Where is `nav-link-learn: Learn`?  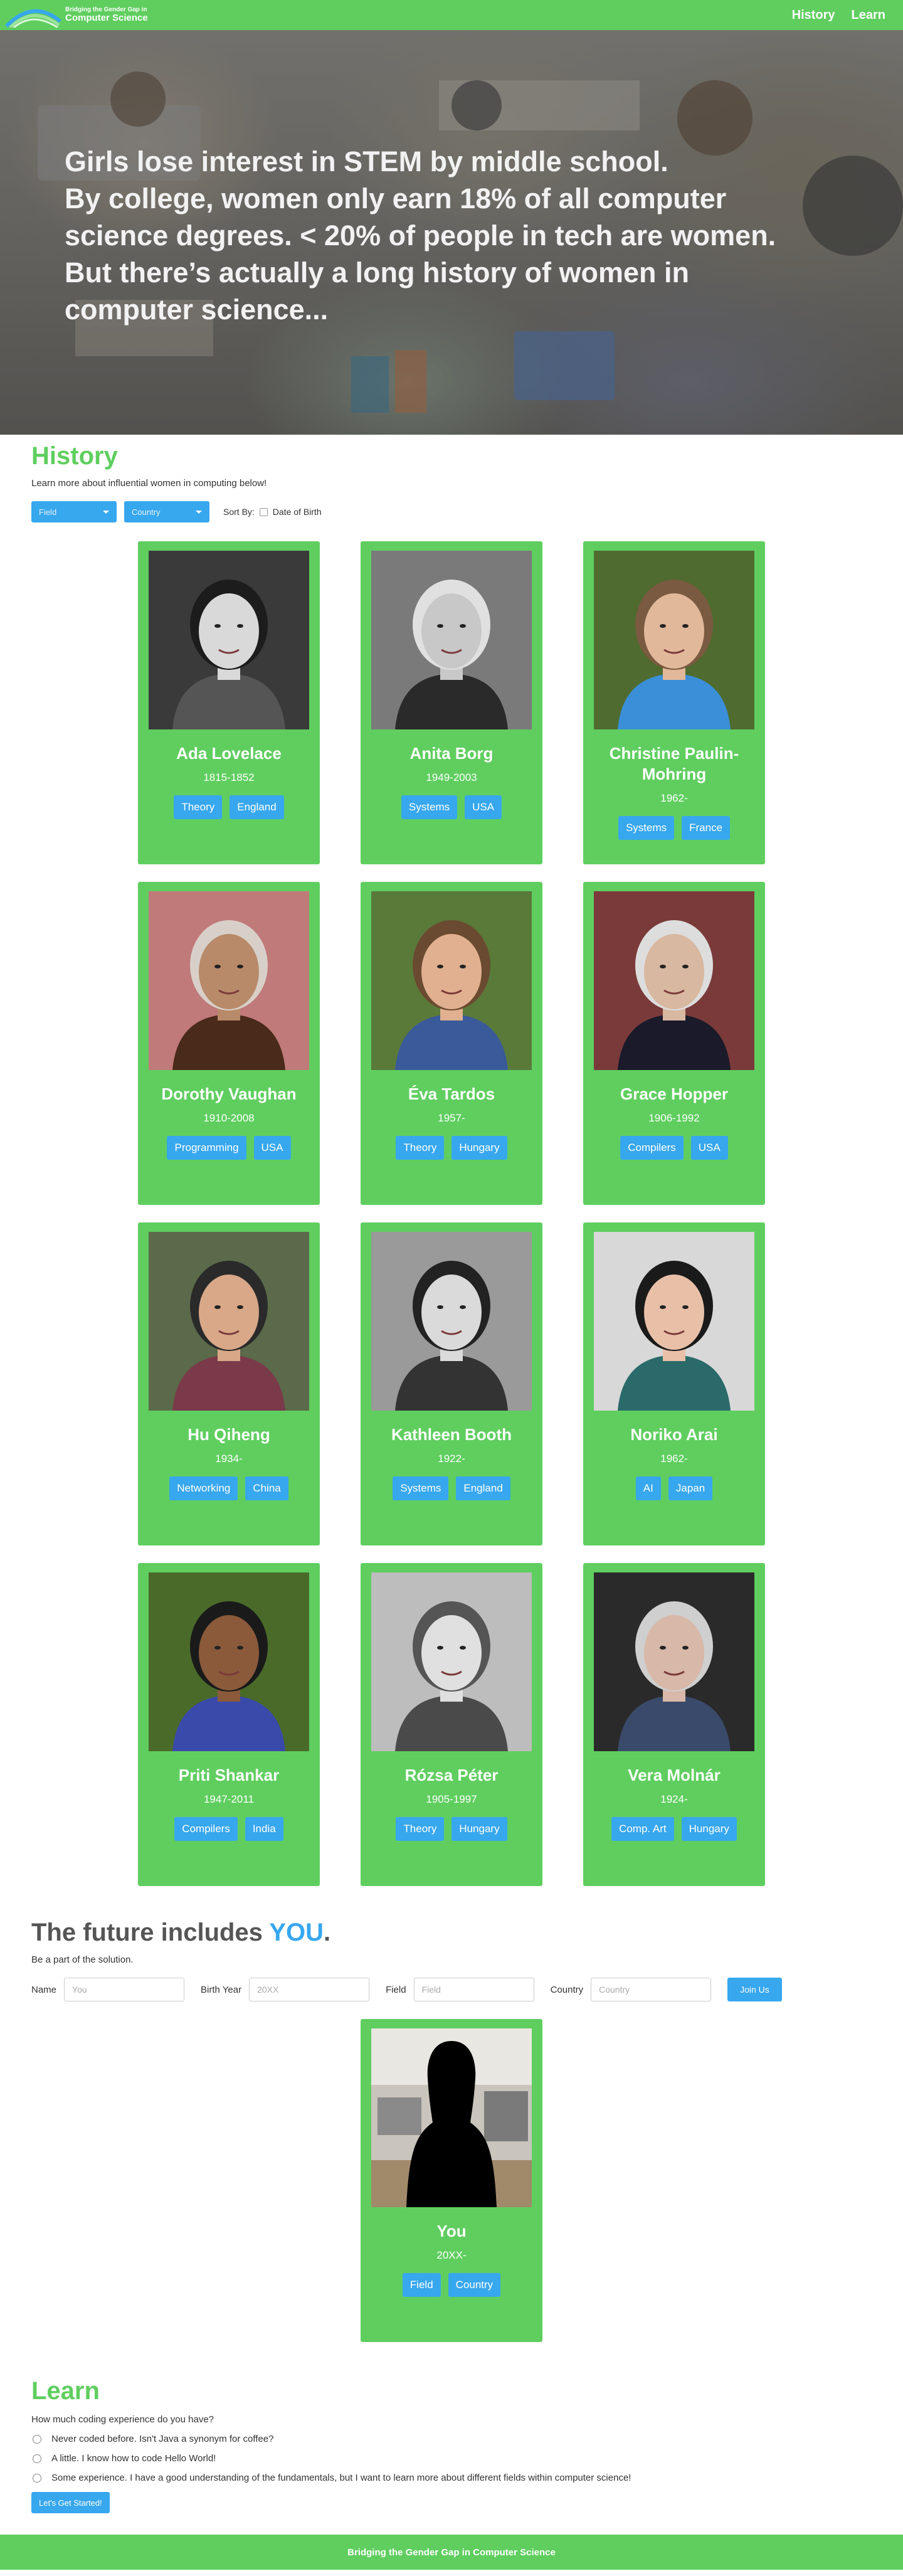 nav-link-learn: Learn is located at coordinates (868, 15).